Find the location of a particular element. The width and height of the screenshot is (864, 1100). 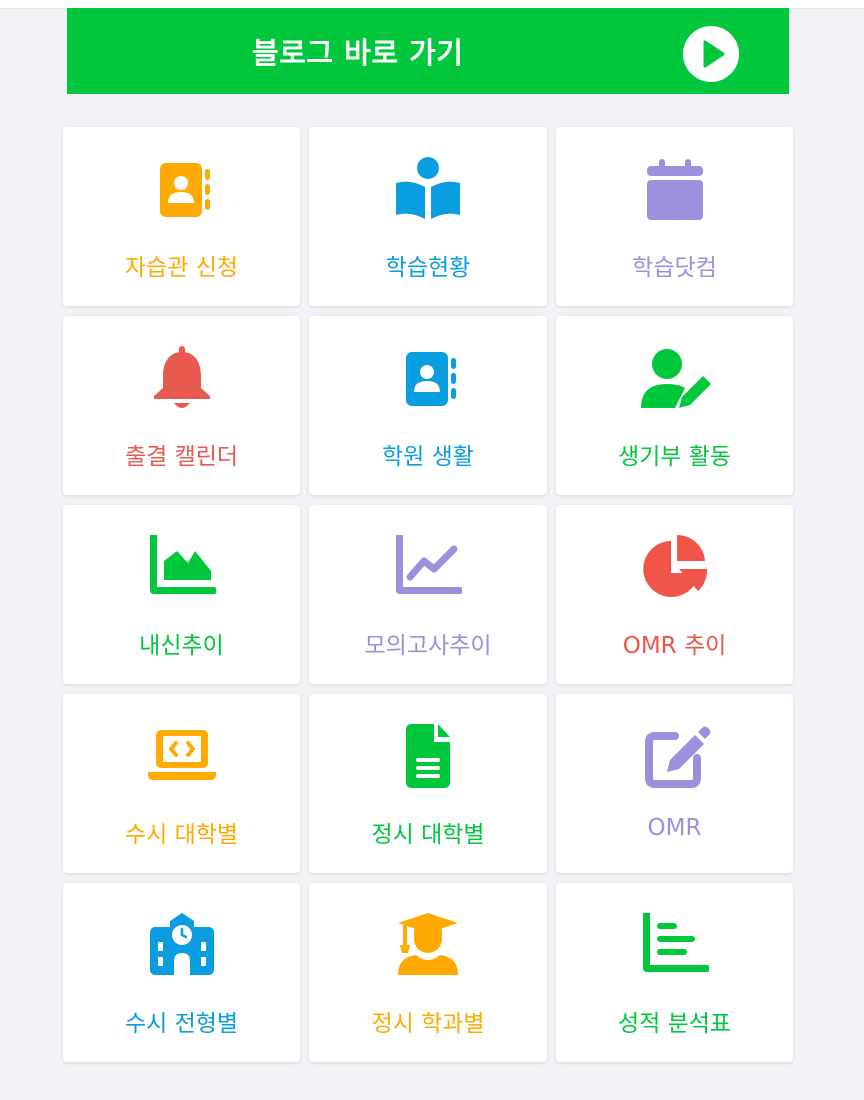

menu-tile: 정시 대학별 is located at coordinates (428, 783).